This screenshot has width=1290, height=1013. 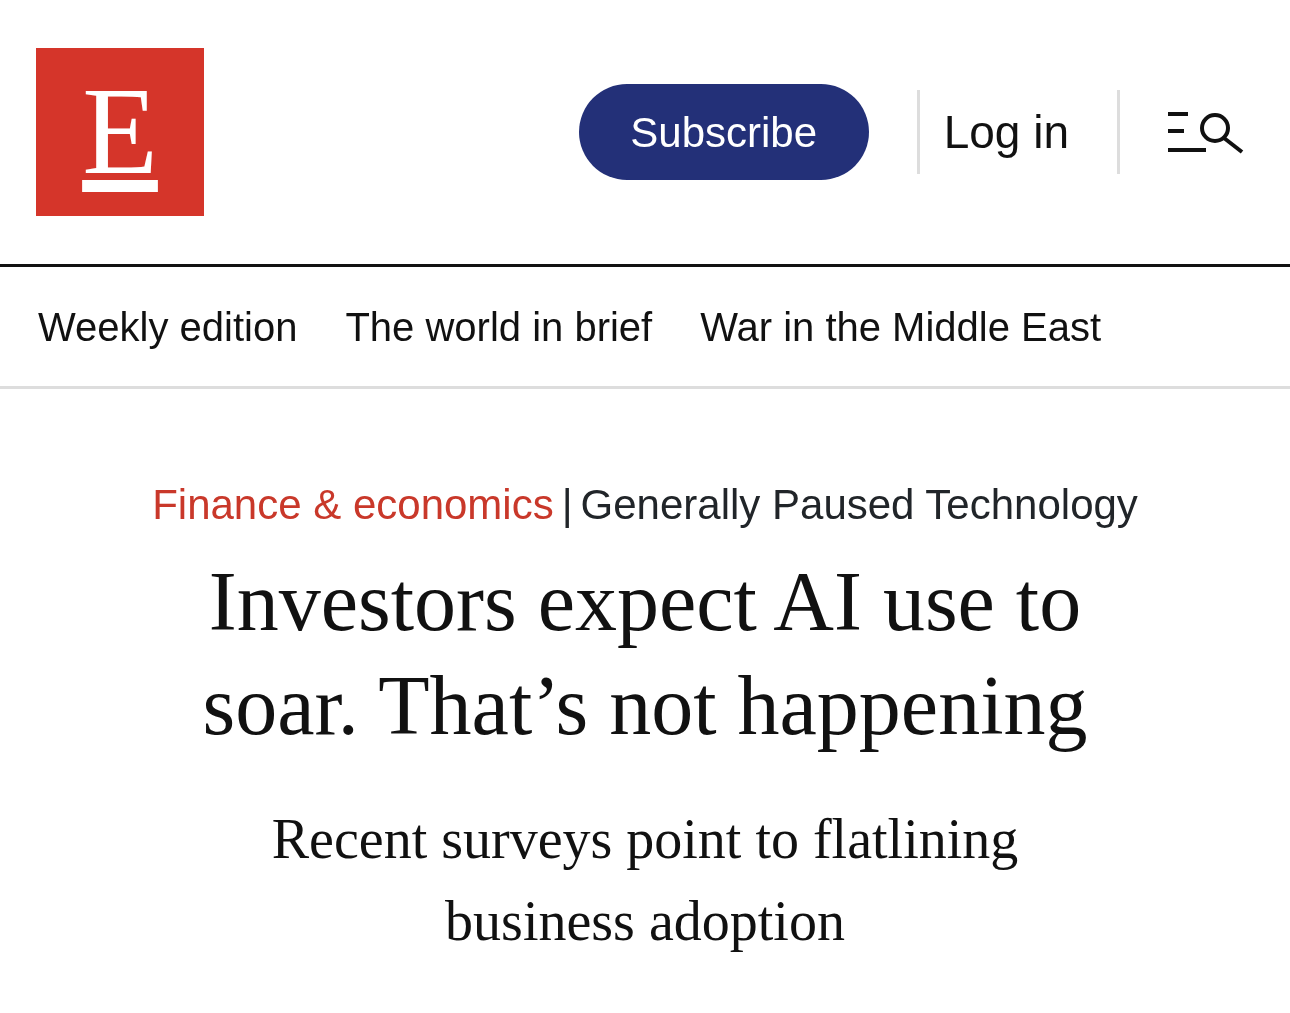 I want to click on column-label: Generally Paused Technology, so click(x=859, y=505).